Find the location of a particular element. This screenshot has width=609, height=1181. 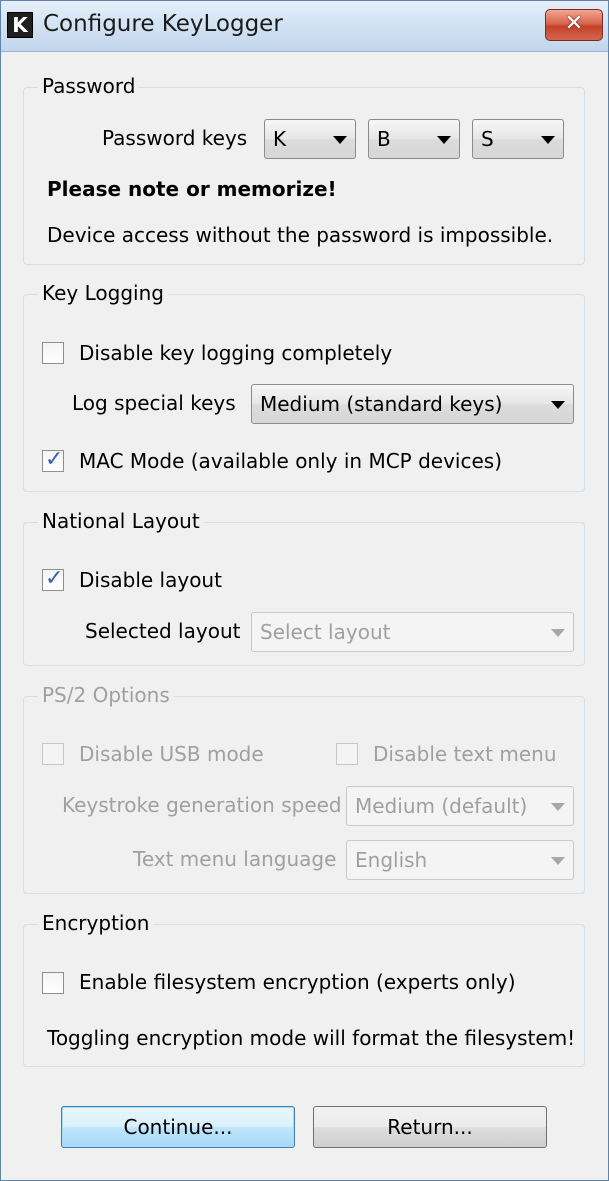

key-logging-legend: Key Logging is located at coordinates (103, 293).